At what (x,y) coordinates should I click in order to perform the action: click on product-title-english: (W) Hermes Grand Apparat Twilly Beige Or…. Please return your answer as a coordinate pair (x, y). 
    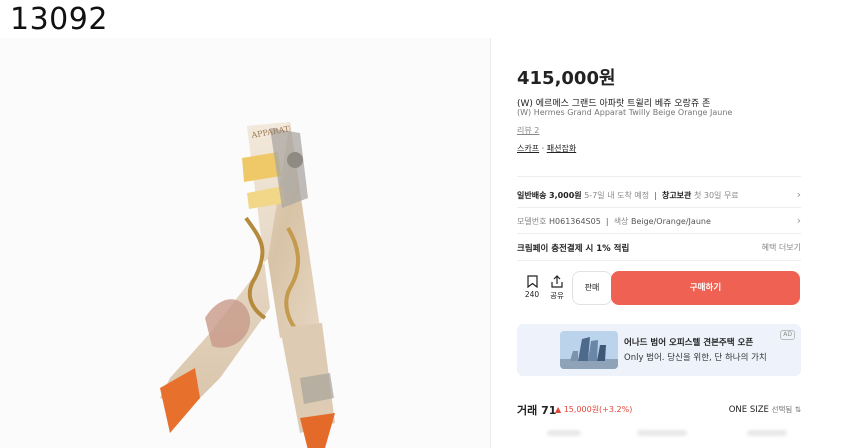
    Looking at the image, I should click on (625, 112).